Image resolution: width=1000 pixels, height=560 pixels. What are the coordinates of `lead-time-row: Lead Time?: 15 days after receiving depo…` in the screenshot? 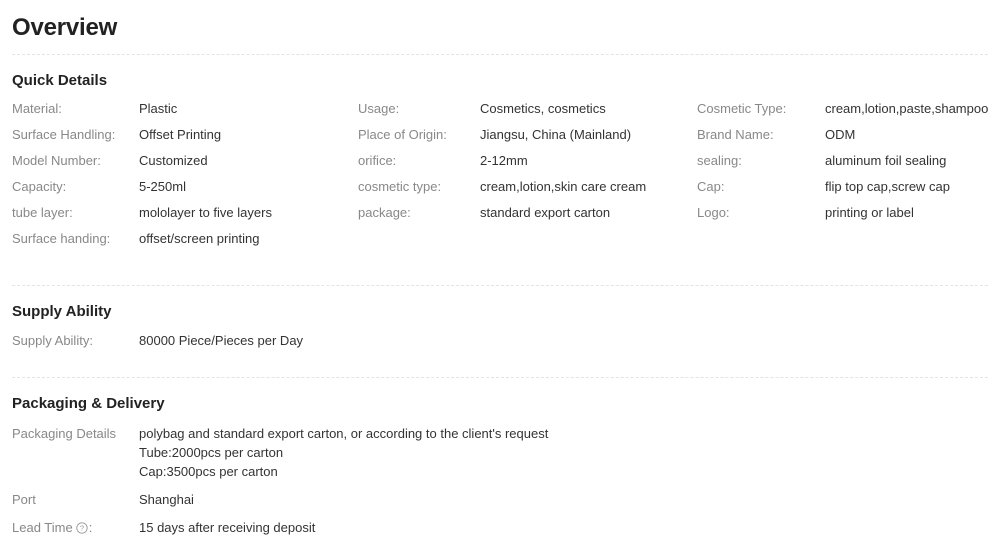 It's located at (500, 523).